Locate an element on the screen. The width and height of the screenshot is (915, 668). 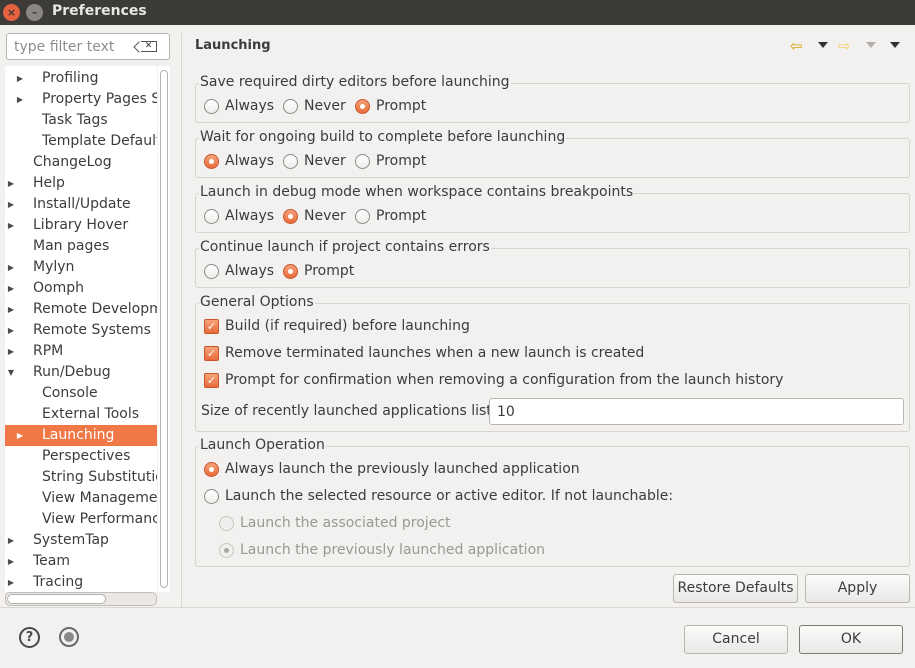
wait-never-label: Never is located at coordinates (325, 161).